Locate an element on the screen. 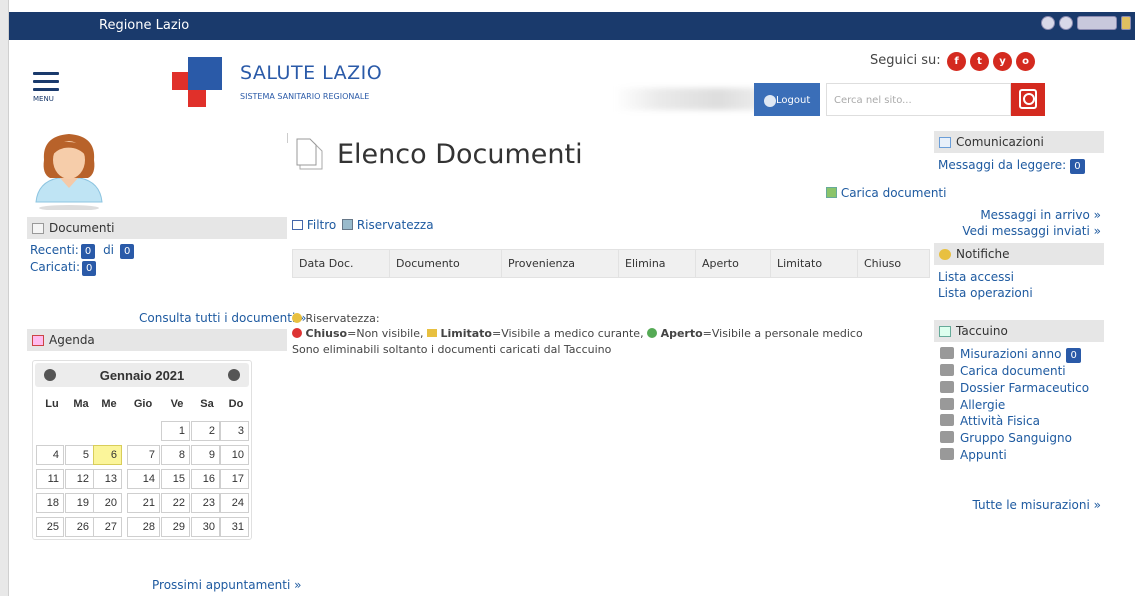  region-title: Regione Lazio is located at coordinates (144, 25).